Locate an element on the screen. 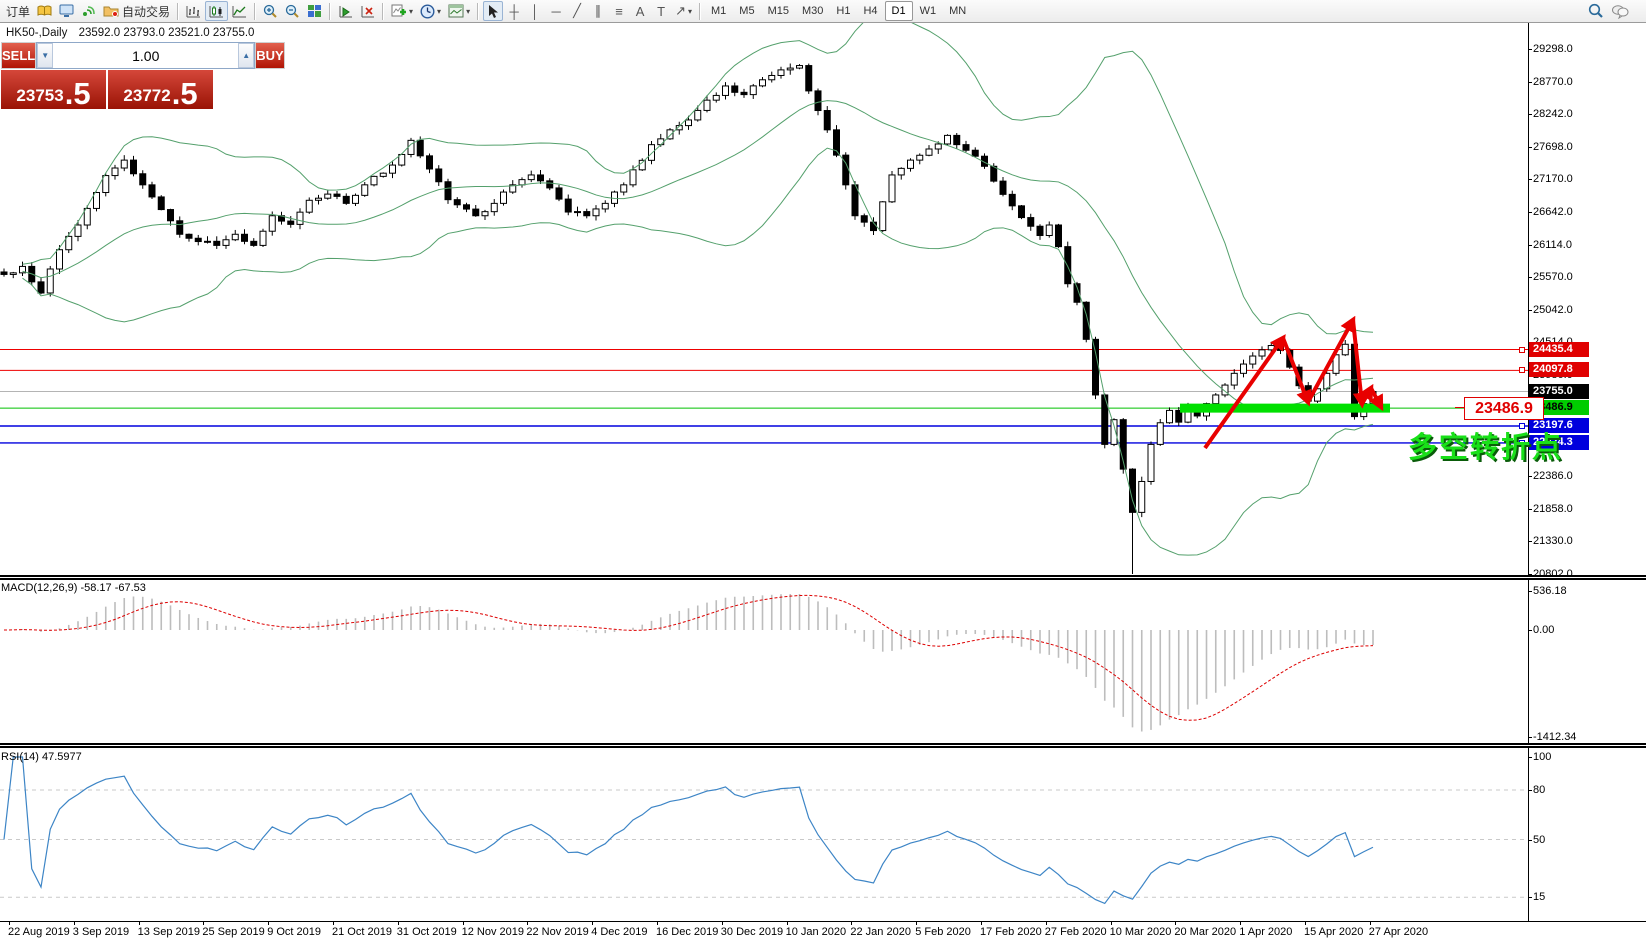 This screenshot has height=947, width=1646. support-label-connector is located at coordinates (1459, 407).